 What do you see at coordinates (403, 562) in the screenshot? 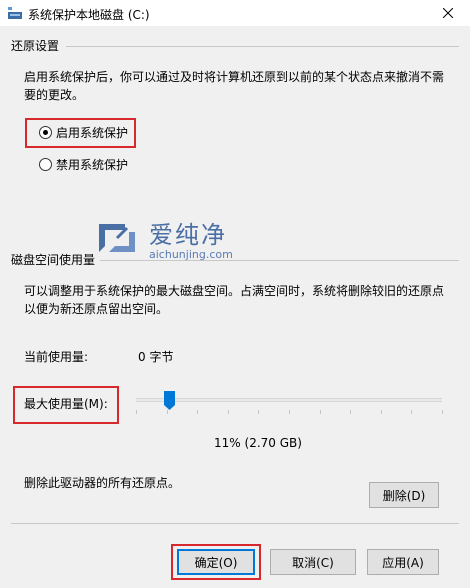
I see `apply-button: 应用(A)` at bounding box center [403, 562].